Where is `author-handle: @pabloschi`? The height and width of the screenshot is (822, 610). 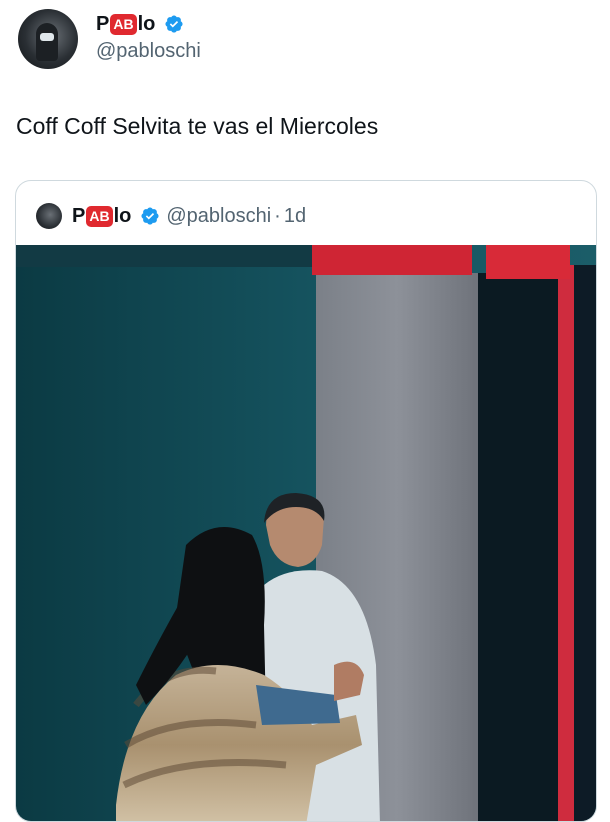
author-handle: @pabloschi is located at coordinates (148, 51).